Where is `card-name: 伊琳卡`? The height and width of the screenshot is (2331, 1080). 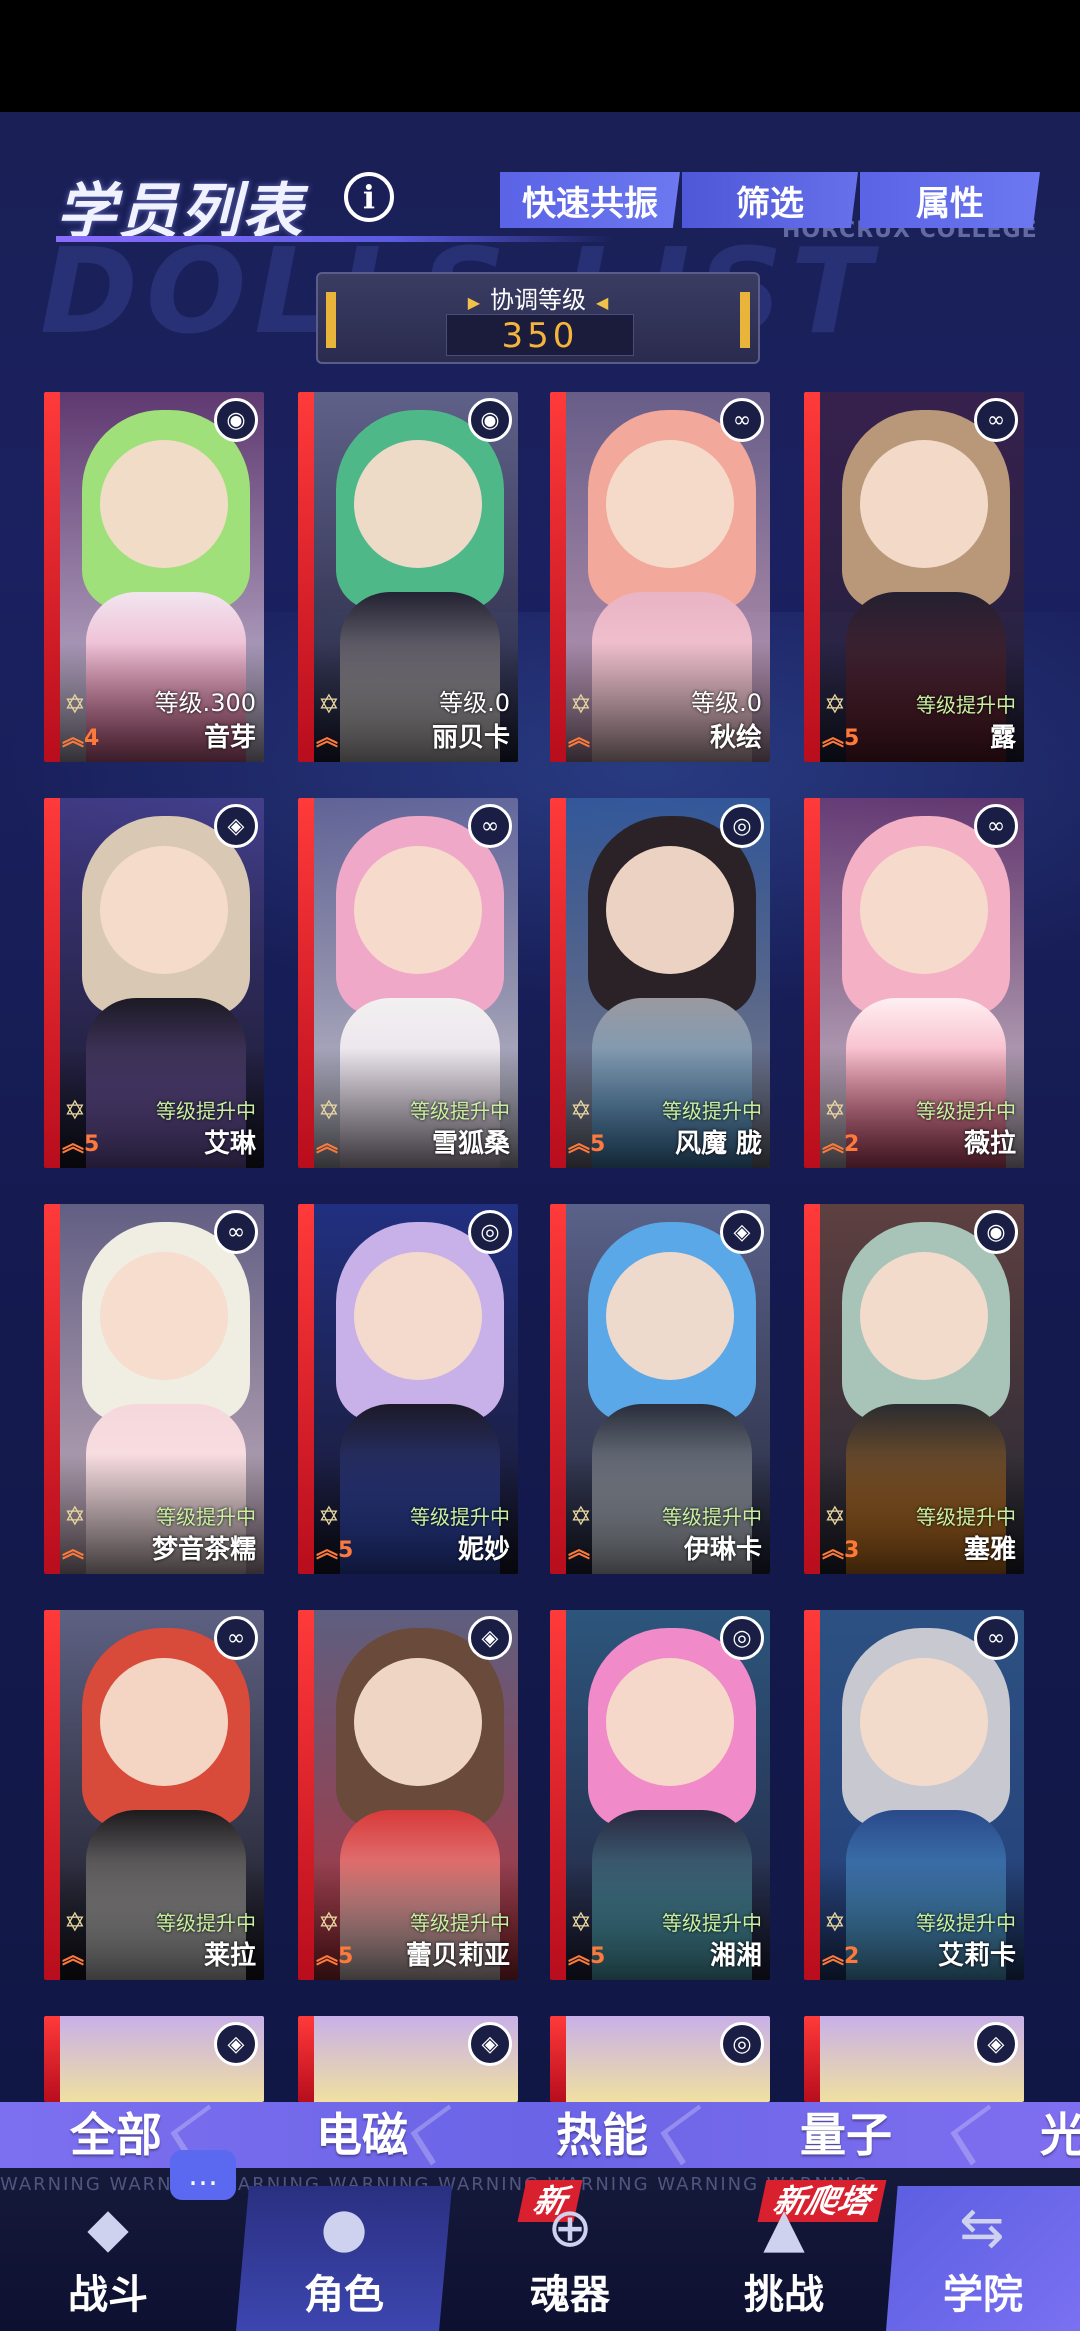
card-name: 伊琳卡 is located at coordinates (722, 1550).